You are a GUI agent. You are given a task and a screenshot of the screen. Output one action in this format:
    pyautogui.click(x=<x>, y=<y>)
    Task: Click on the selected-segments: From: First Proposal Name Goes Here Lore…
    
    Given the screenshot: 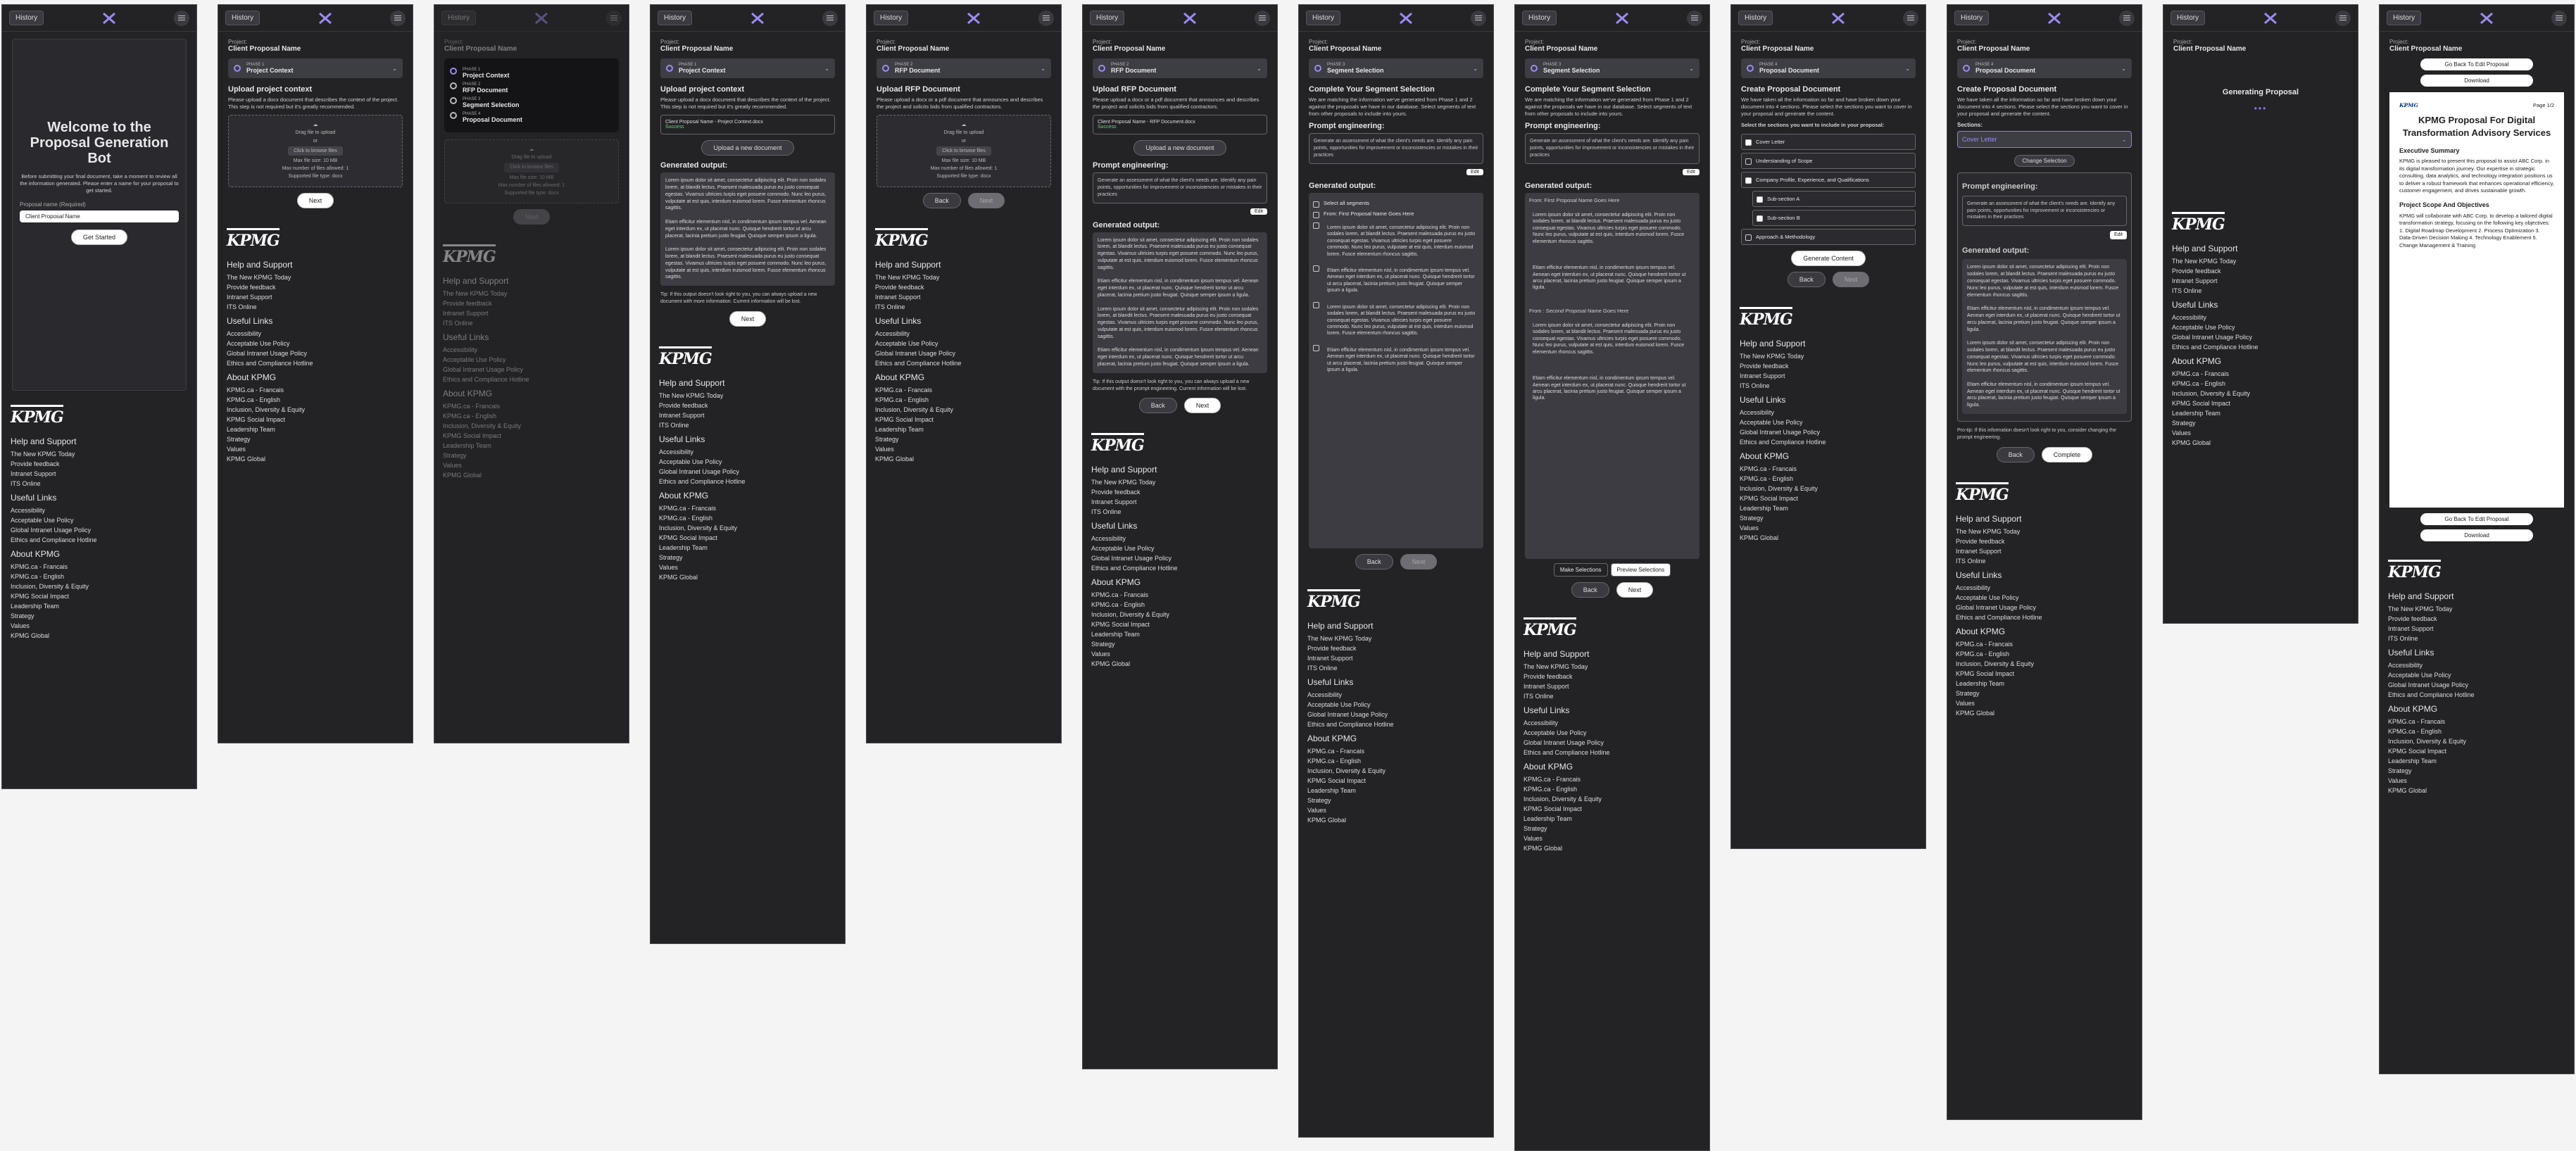 What is the action you would take?
    pyautogui.click(x=1612, y=375)
    